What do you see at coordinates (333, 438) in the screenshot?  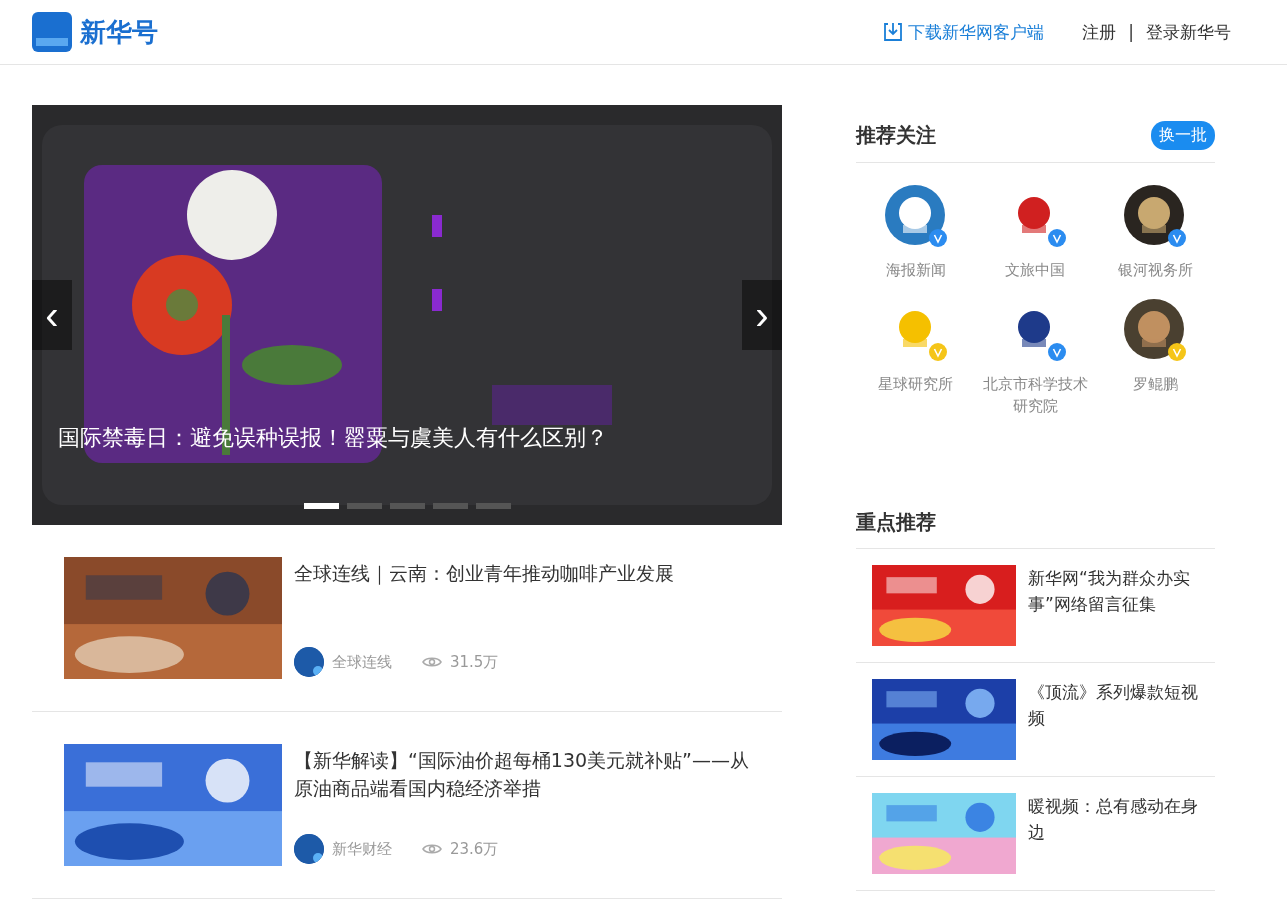 I see `carousel-caption: 国际禁毒日：避免误种误报！罂粟与虞美人有什么区别？` at bounding box center [333, 438].